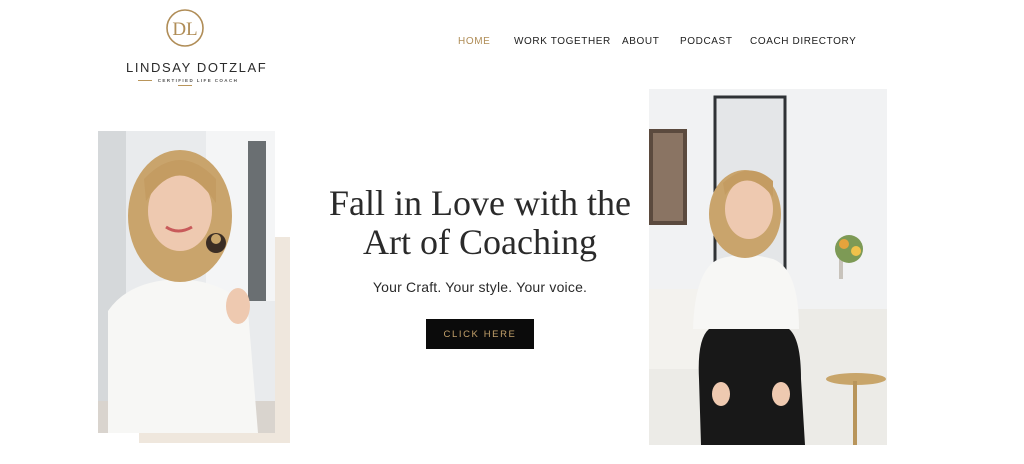 The width and height of the screenshot is (1024, 464). Describe the element at coordinates (197, 67) in the screenshot. I see `logo-name: LINDSAY DOTZLAF` at that location.